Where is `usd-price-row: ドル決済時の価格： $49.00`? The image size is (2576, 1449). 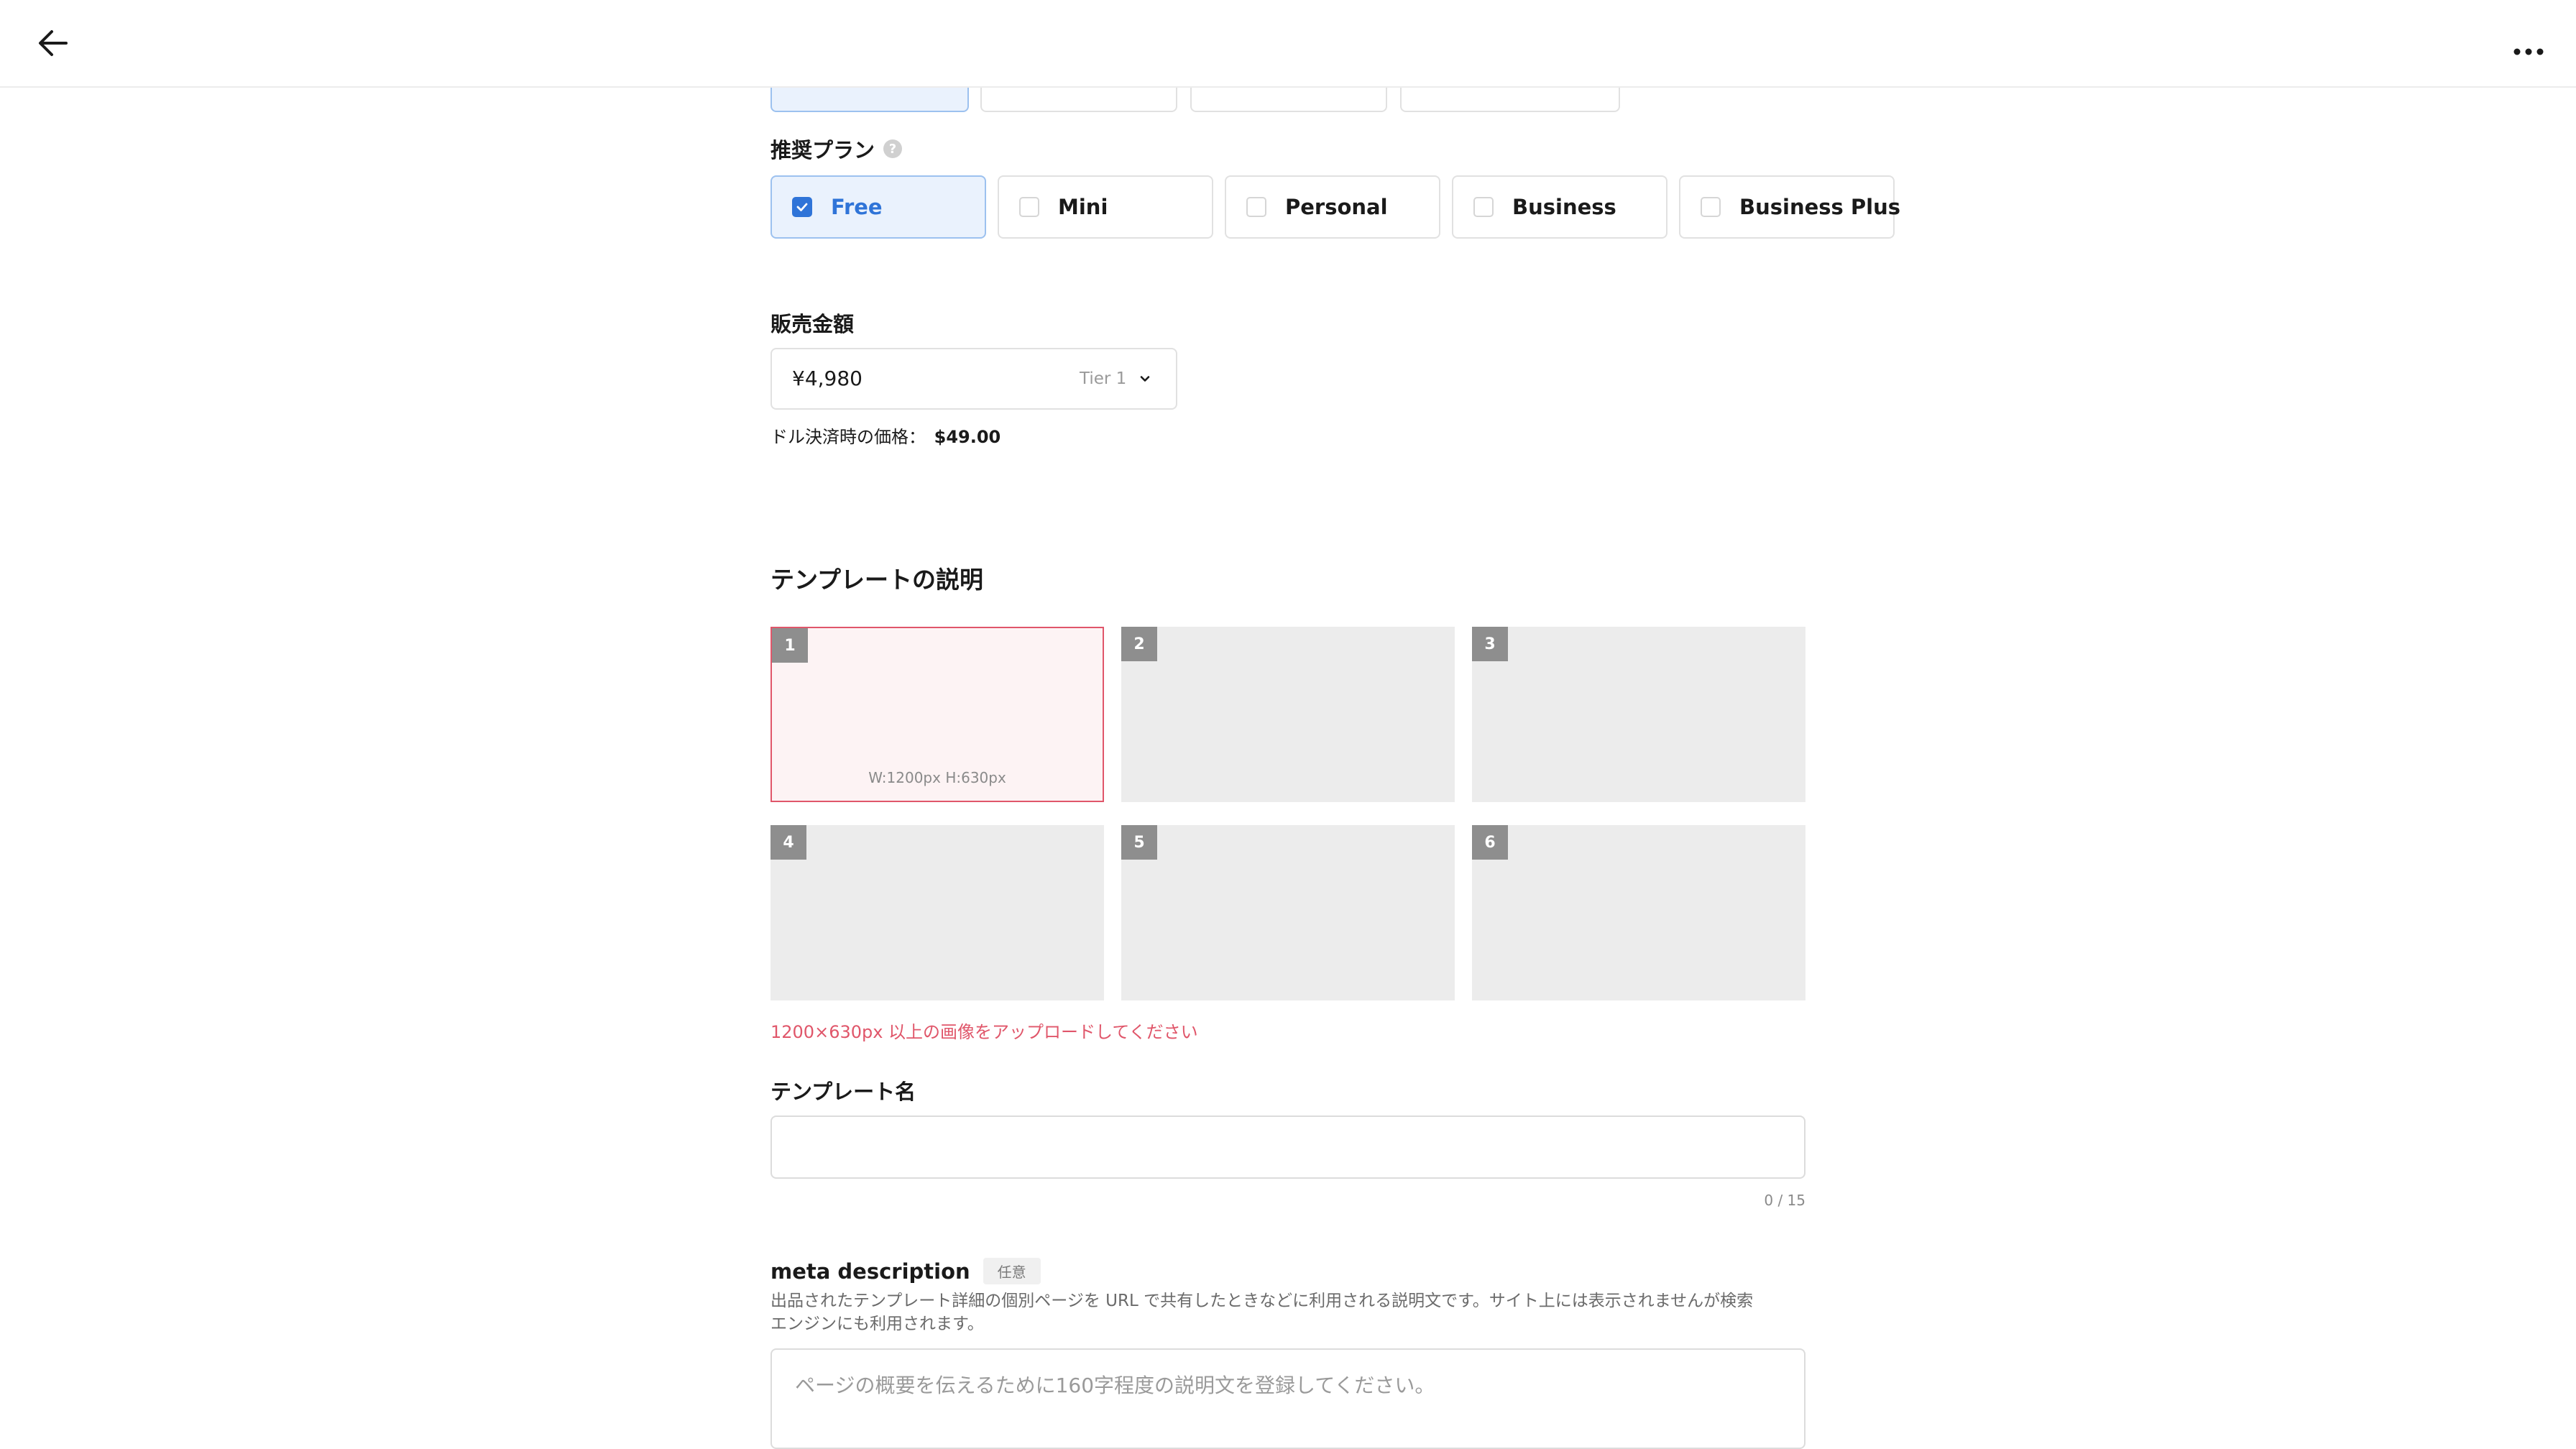 usd-price-row: ドル決済時の価格： $49.00 is located at coordinates (885, 435).